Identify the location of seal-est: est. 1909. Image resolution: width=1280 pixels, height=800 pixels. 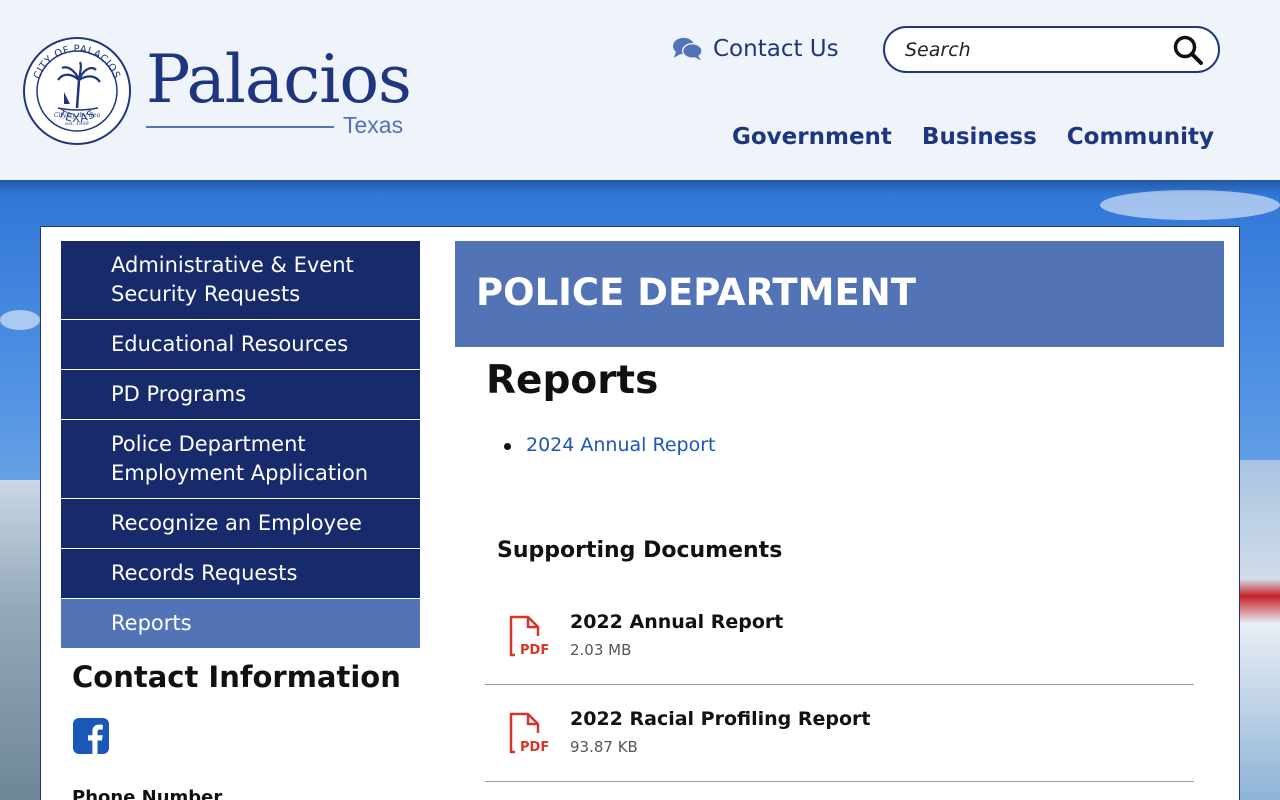
(77, 124).